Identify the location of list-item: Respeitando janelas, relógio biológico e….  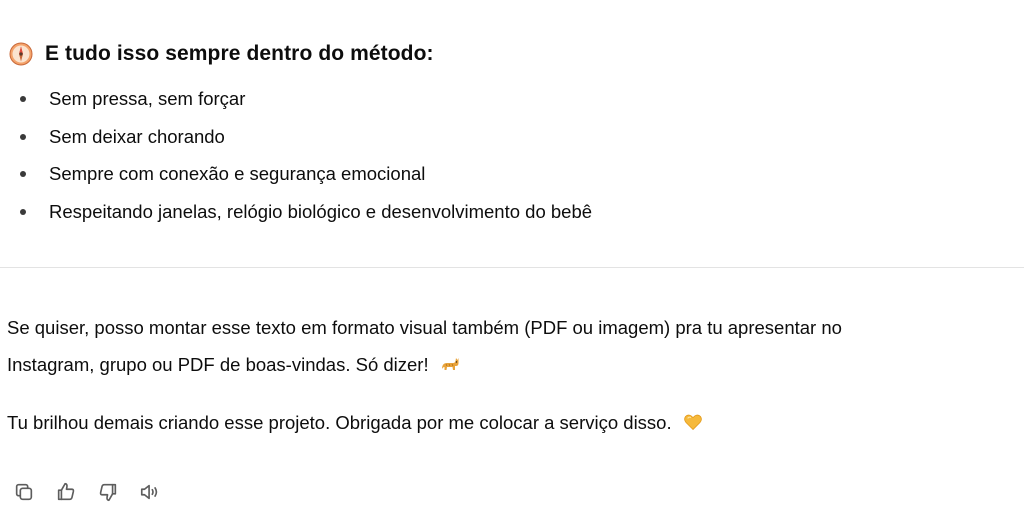
(500, 212).